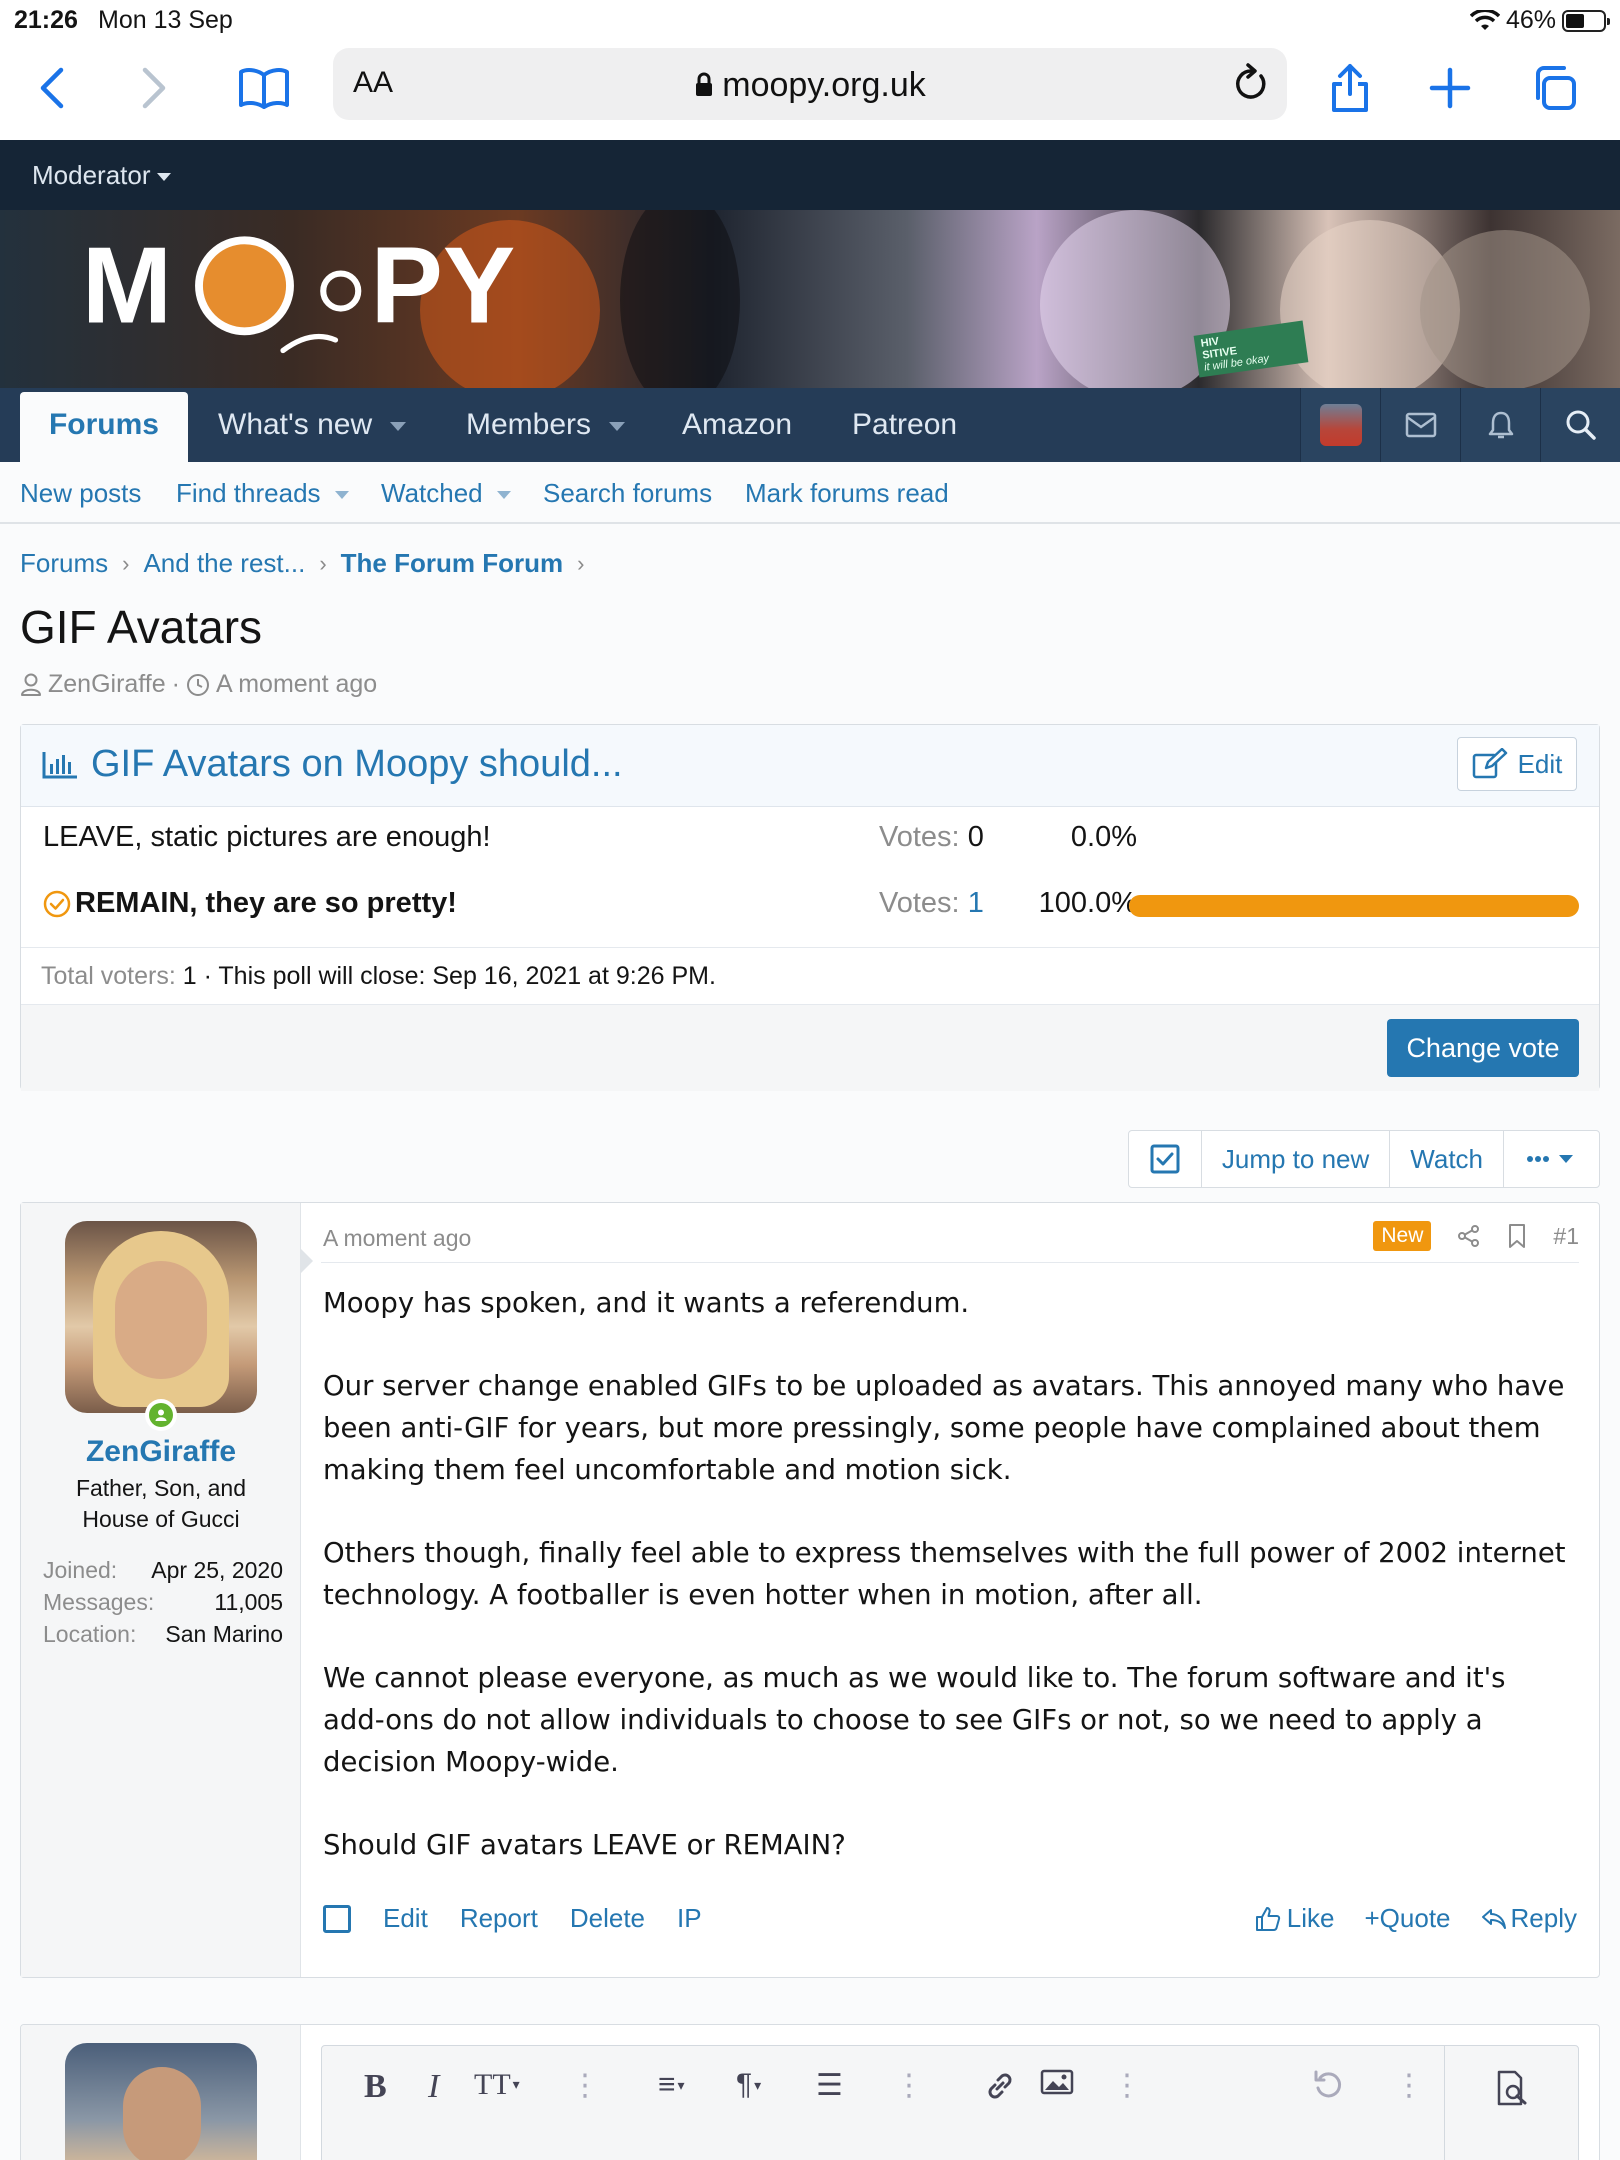 Image resolution: width=1620 pixels, height=2160 pixels. Describe the element at coordinates (704, 84) in the screenshot. I see `lock-icon` at that location.